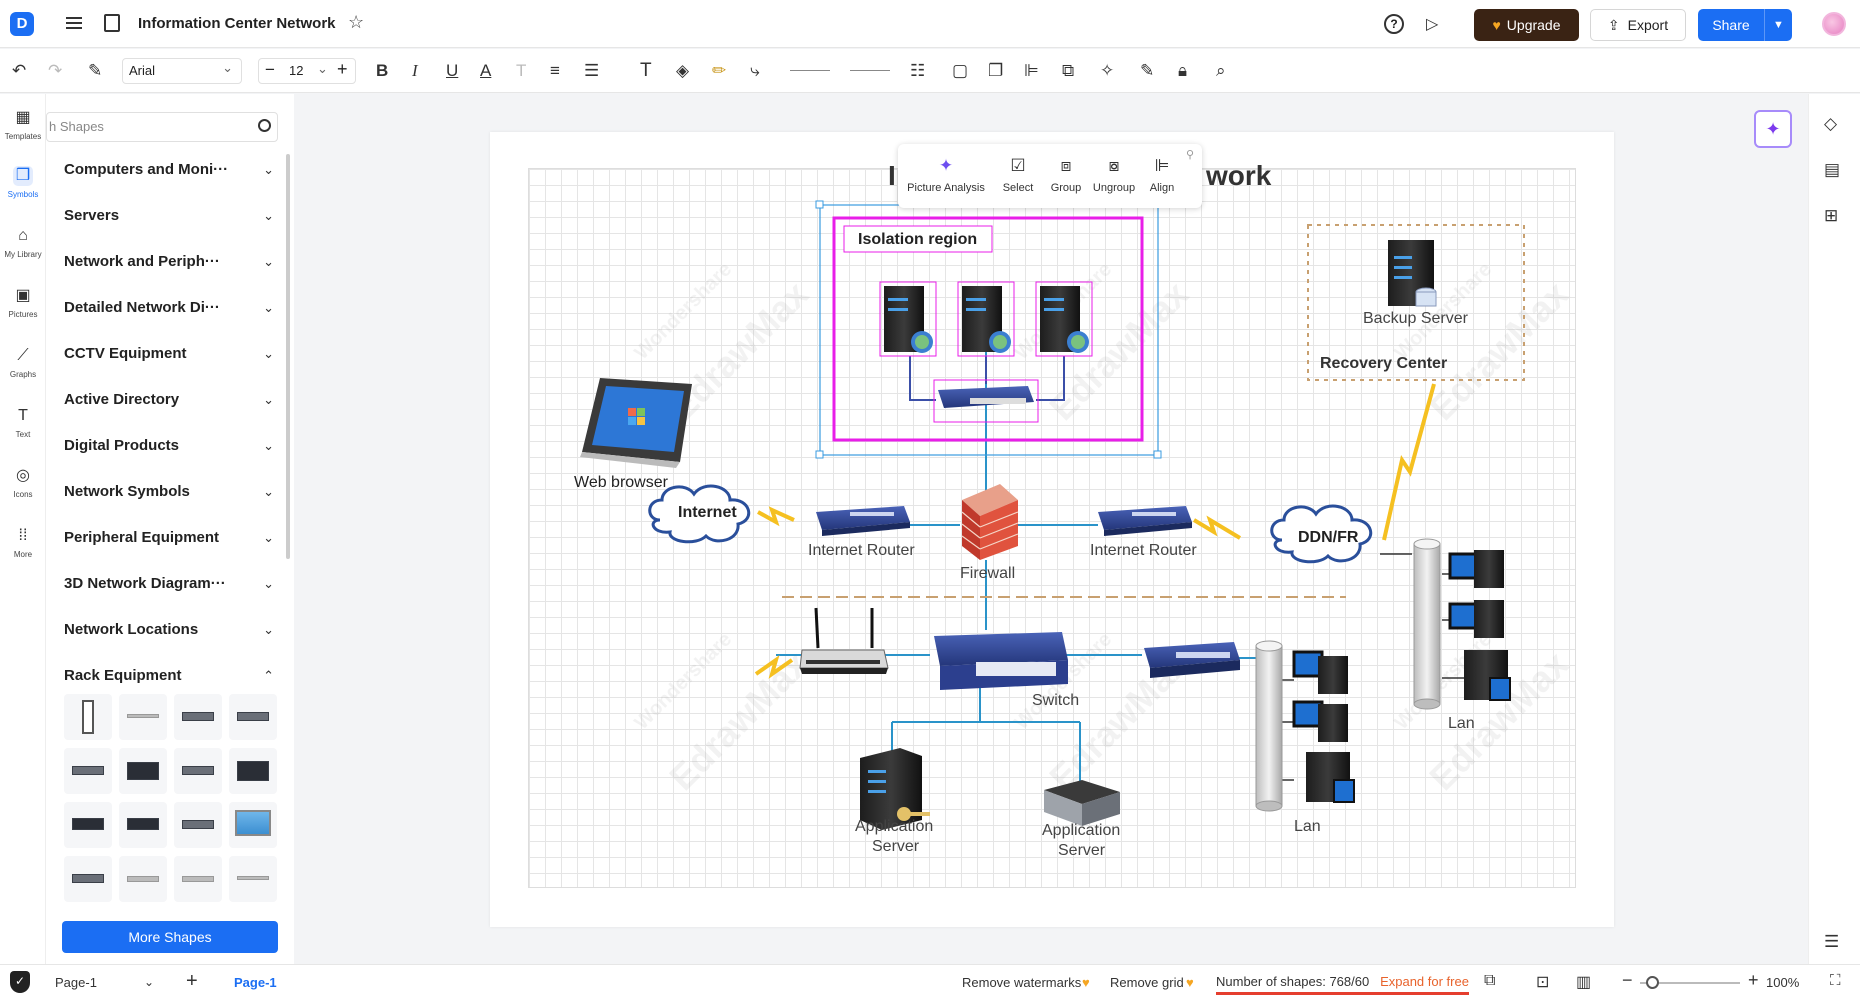  I want to click on diagram-title-right: work, so click(1238, 176).